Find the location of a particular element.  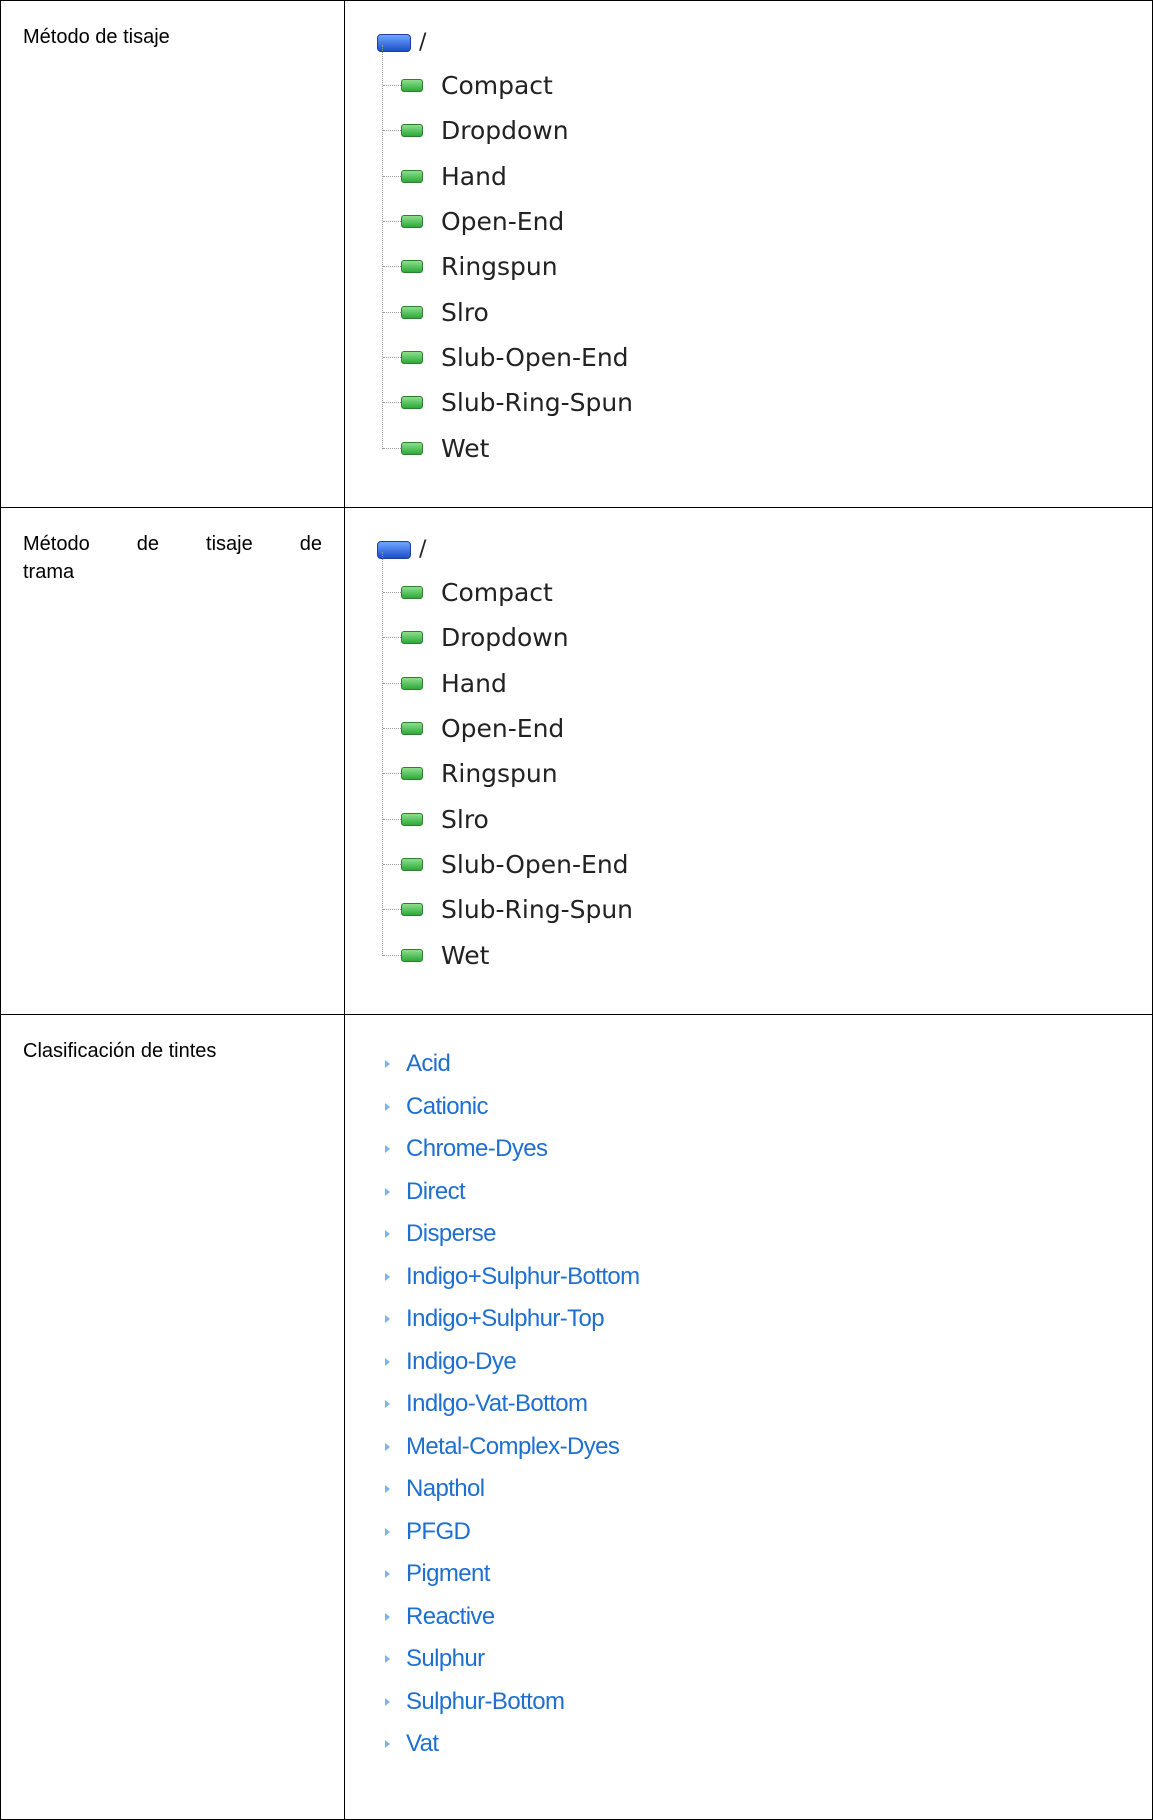

list-item: Metal-Complex-Dyes is located at coordinates (766, 1447).